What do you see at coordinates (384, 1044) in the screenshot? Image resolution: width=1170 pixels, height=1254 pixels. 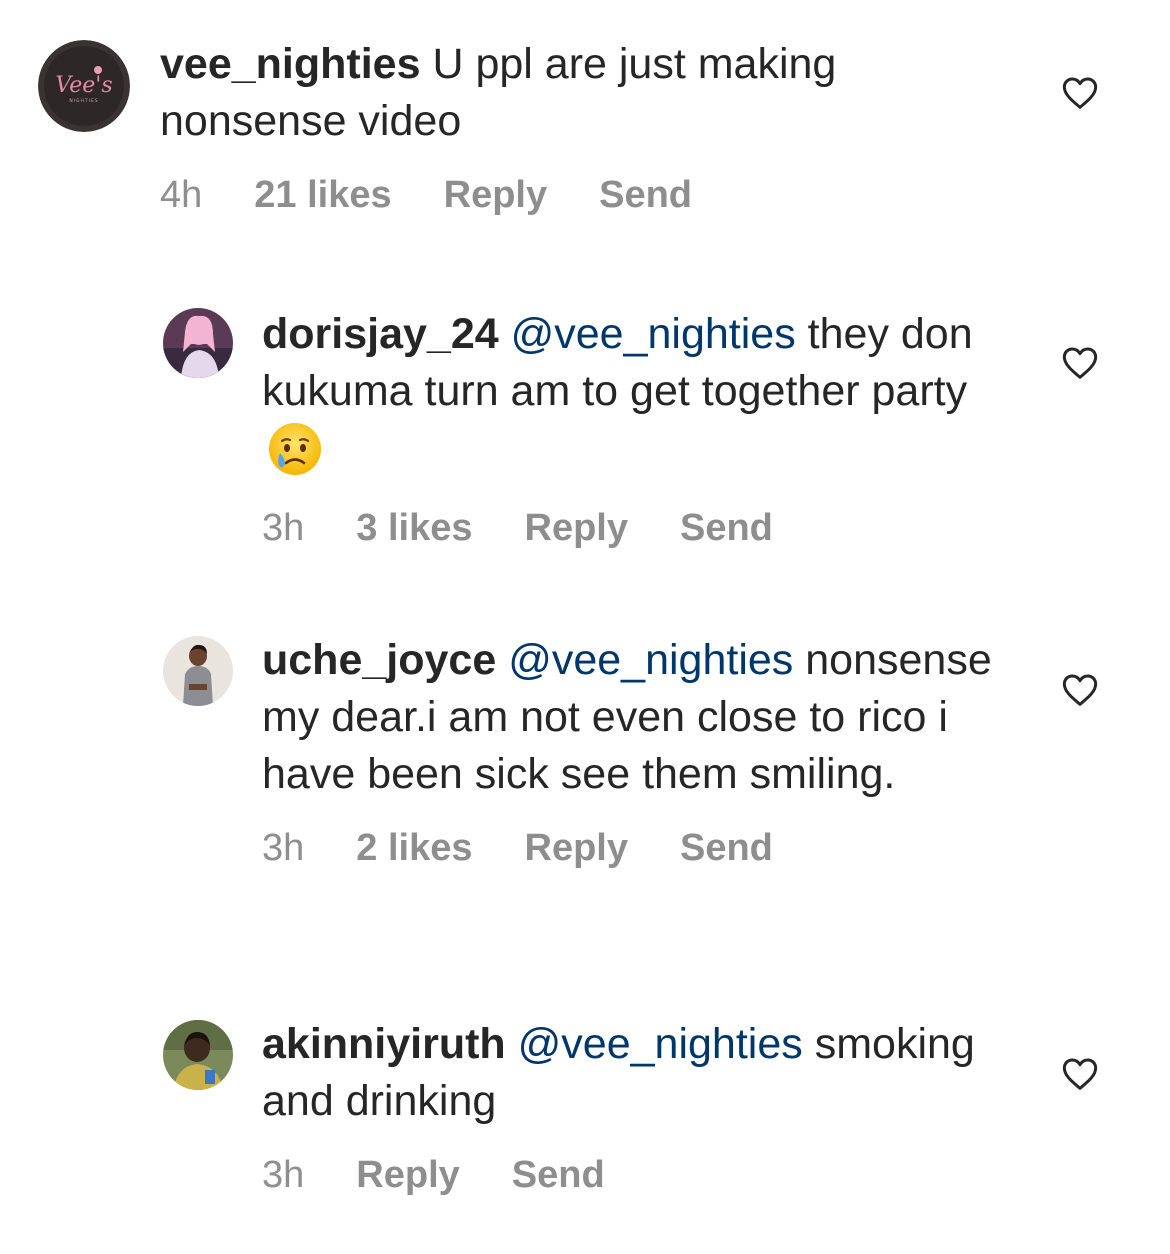 I see `comment-username: akinniyiruth` at bounding box center [384, 1044].